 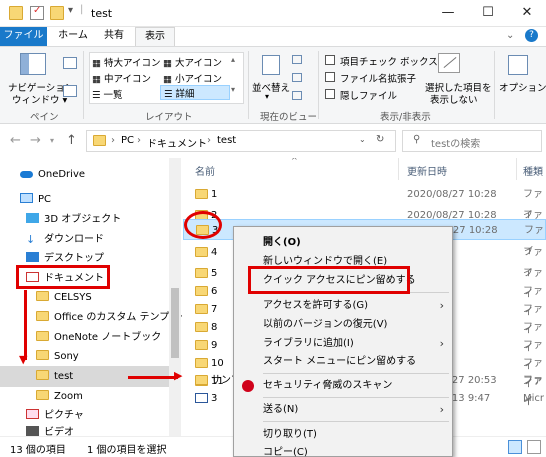 What do you see at coordinates (192, 62) in the screenshot?
I see `layout-large-icons: ▦ 大アイコン` at bounding box center [192, 62].